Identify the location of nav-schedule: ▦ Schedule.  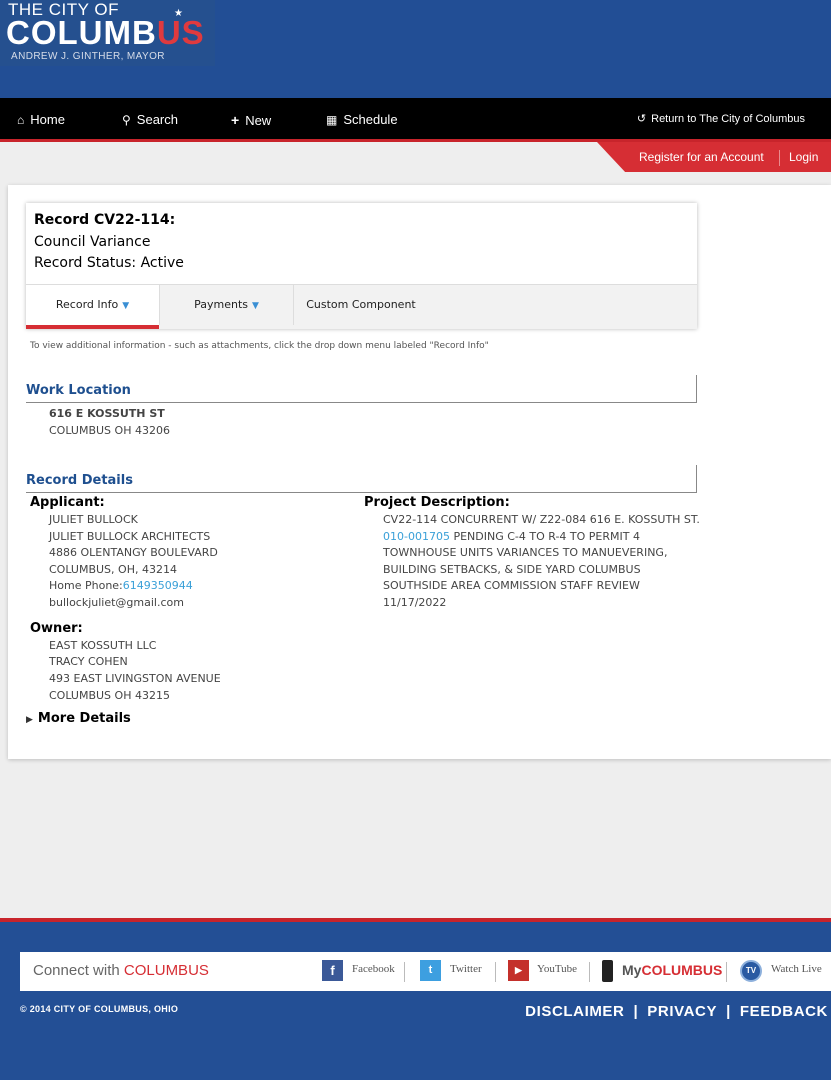
(362, 118).